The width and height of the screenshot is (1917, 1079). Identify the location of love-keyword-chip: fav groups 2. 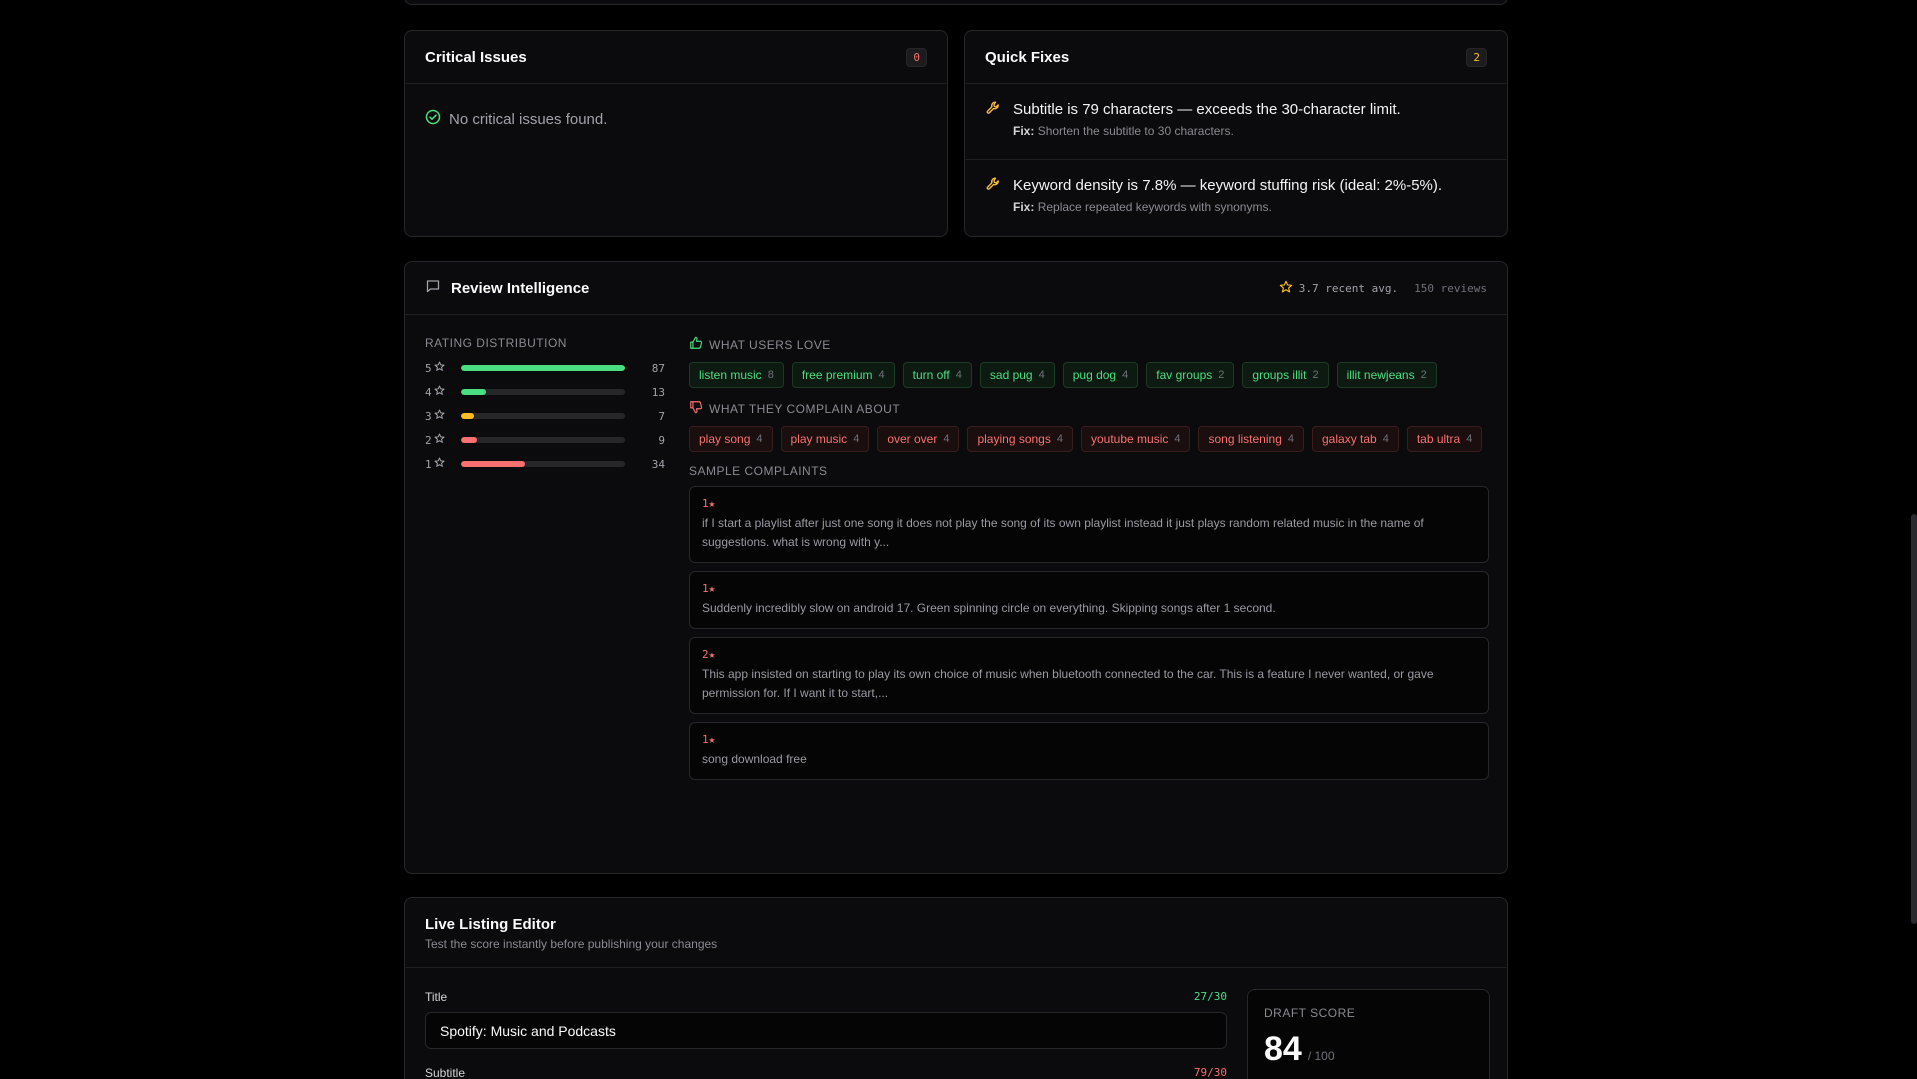
(1190, 375).